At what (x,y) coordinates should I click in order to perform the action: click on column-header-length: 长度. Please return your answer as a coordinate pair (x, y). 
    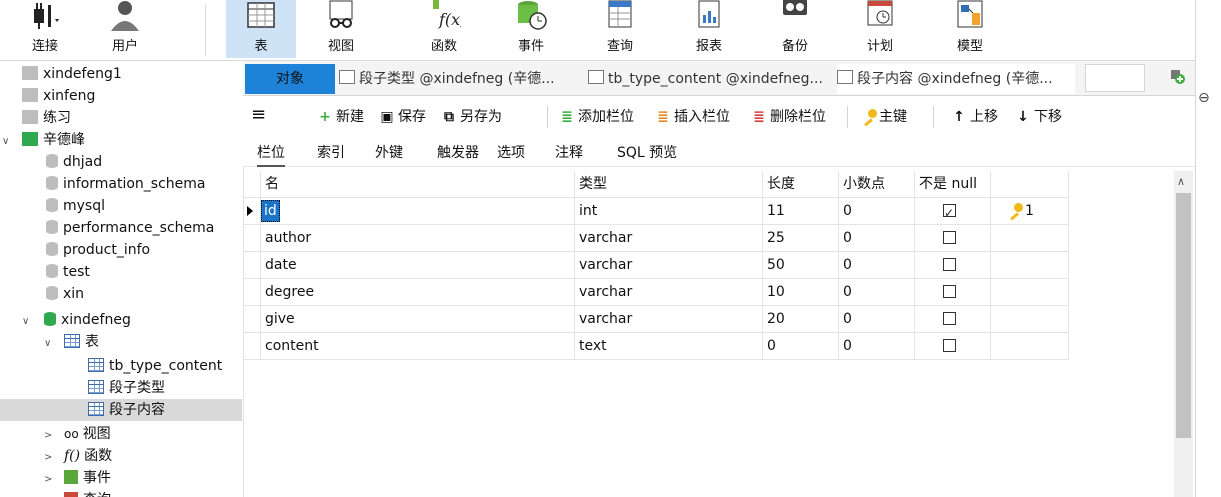
    Looking at the image, I should click on (801, 184).